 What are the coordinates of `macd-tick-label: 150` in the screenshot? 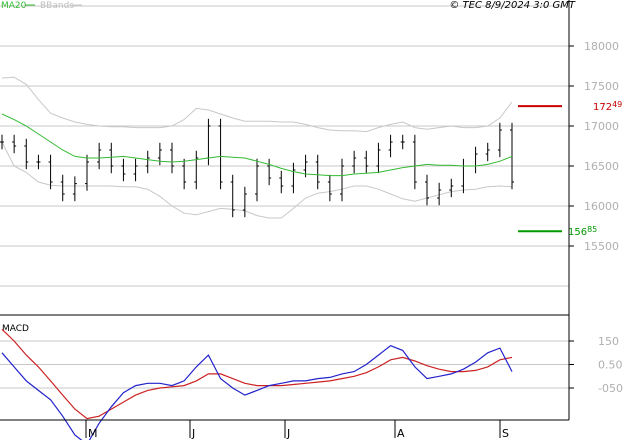 It's located at (608, 341).